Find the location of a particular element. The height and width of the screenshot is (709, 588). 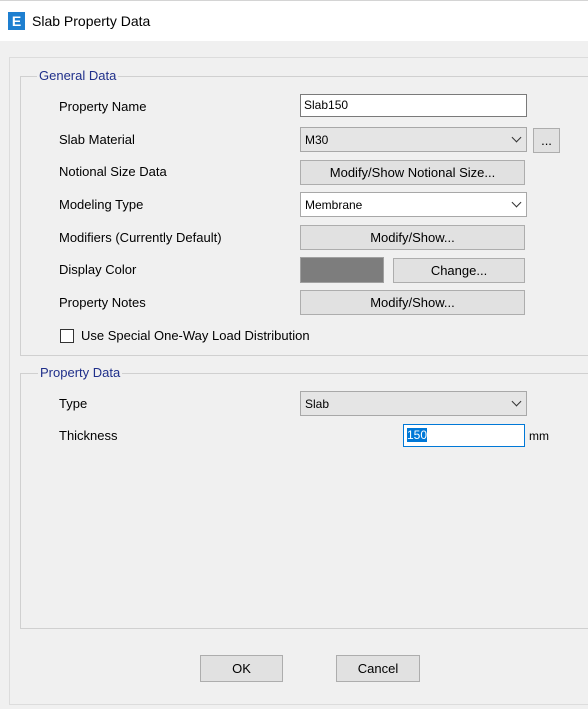

general-data-title: General Data is located at coordinates (78, 75).